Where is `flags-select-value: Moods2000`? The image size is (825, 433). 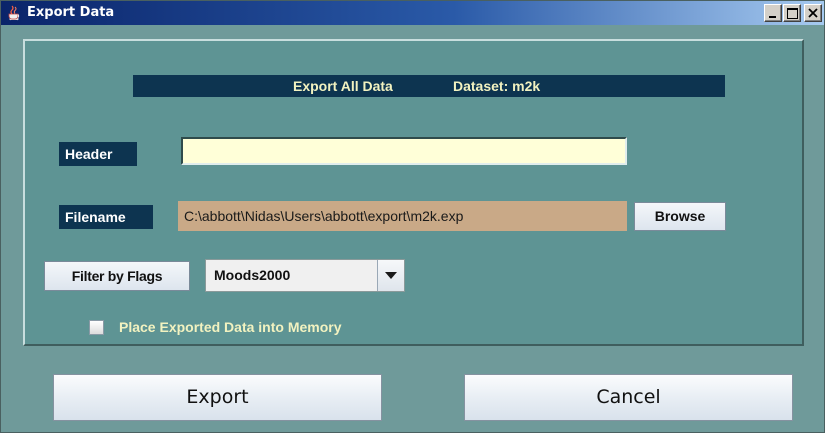 flags-select-value: Moods2000 is located at coordinates (252, 275).